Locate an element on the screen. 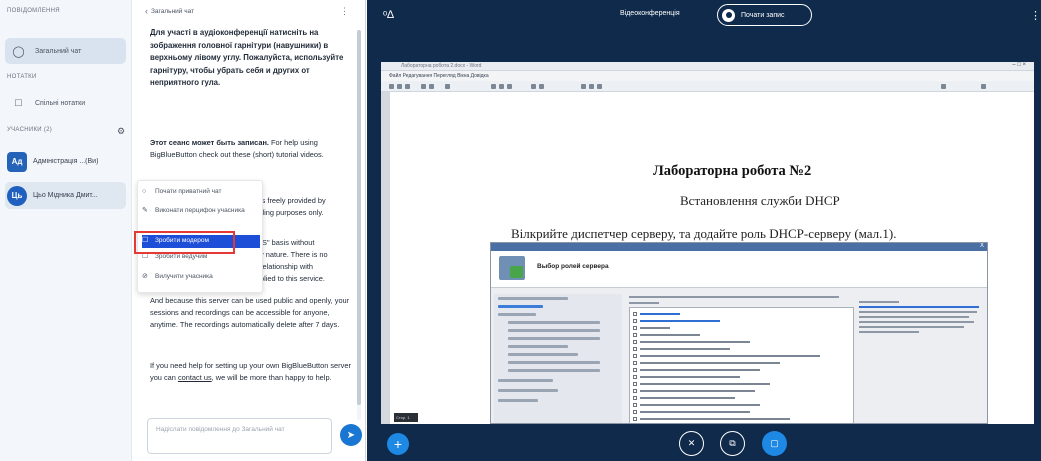  contact-us-link: contact us is located at coordinates (195, 377).